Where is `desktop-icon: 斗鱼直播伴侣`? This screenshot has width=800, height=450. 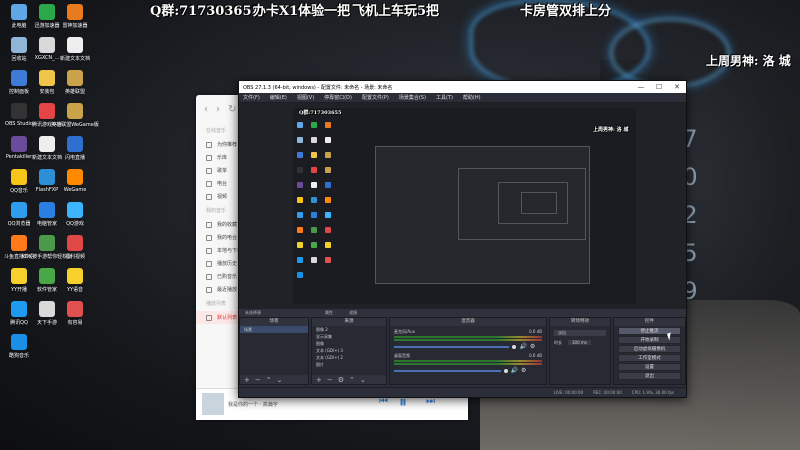 desktop-icon: 斗鱼直播伴侣 is located at coordinates (19, 252).